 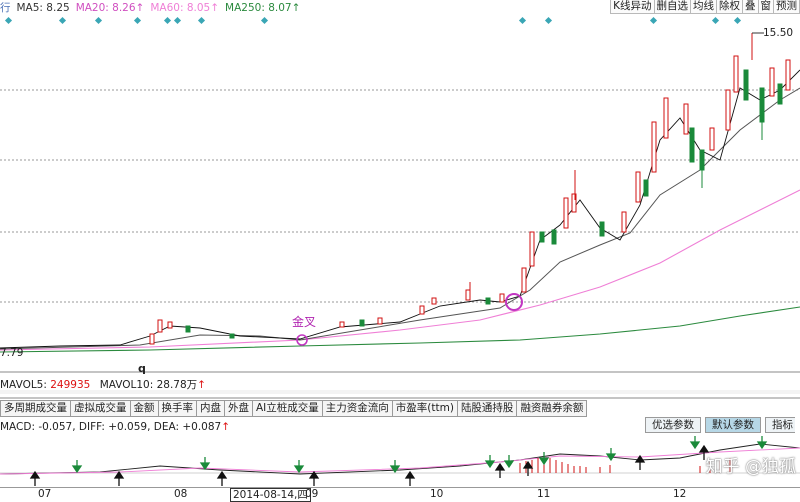 What do you see at coordinates (400, 459) in the screenshot?
I see `macd-diff-line` at bounding box center [400, 459].